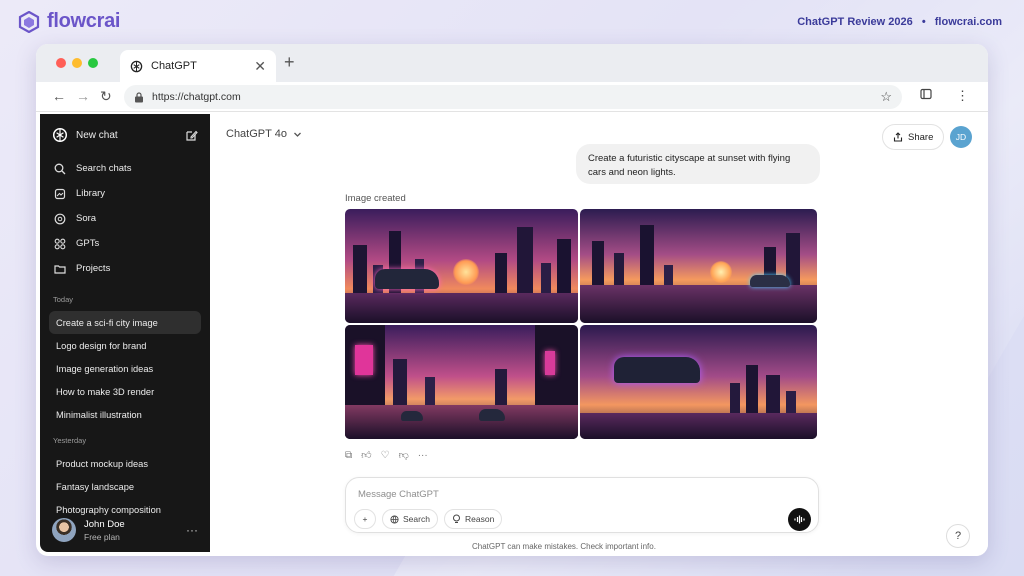  I want to click on reload-icon: ↻, so click(106, 96).